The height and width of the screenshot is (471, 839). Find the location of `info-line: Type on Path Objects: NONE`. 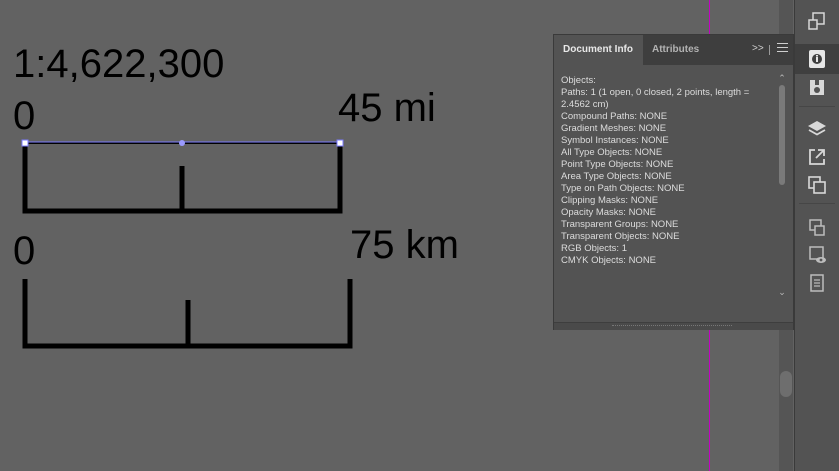

info-line: Type on Path Objects: NONE is located at coordinates (623, 188).